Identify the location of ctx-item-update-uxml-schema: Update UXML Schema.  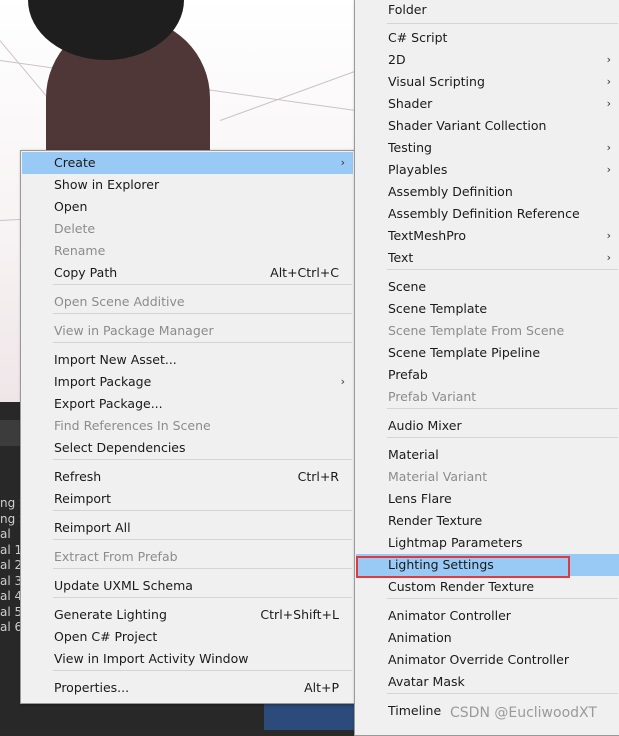
(187, 586).